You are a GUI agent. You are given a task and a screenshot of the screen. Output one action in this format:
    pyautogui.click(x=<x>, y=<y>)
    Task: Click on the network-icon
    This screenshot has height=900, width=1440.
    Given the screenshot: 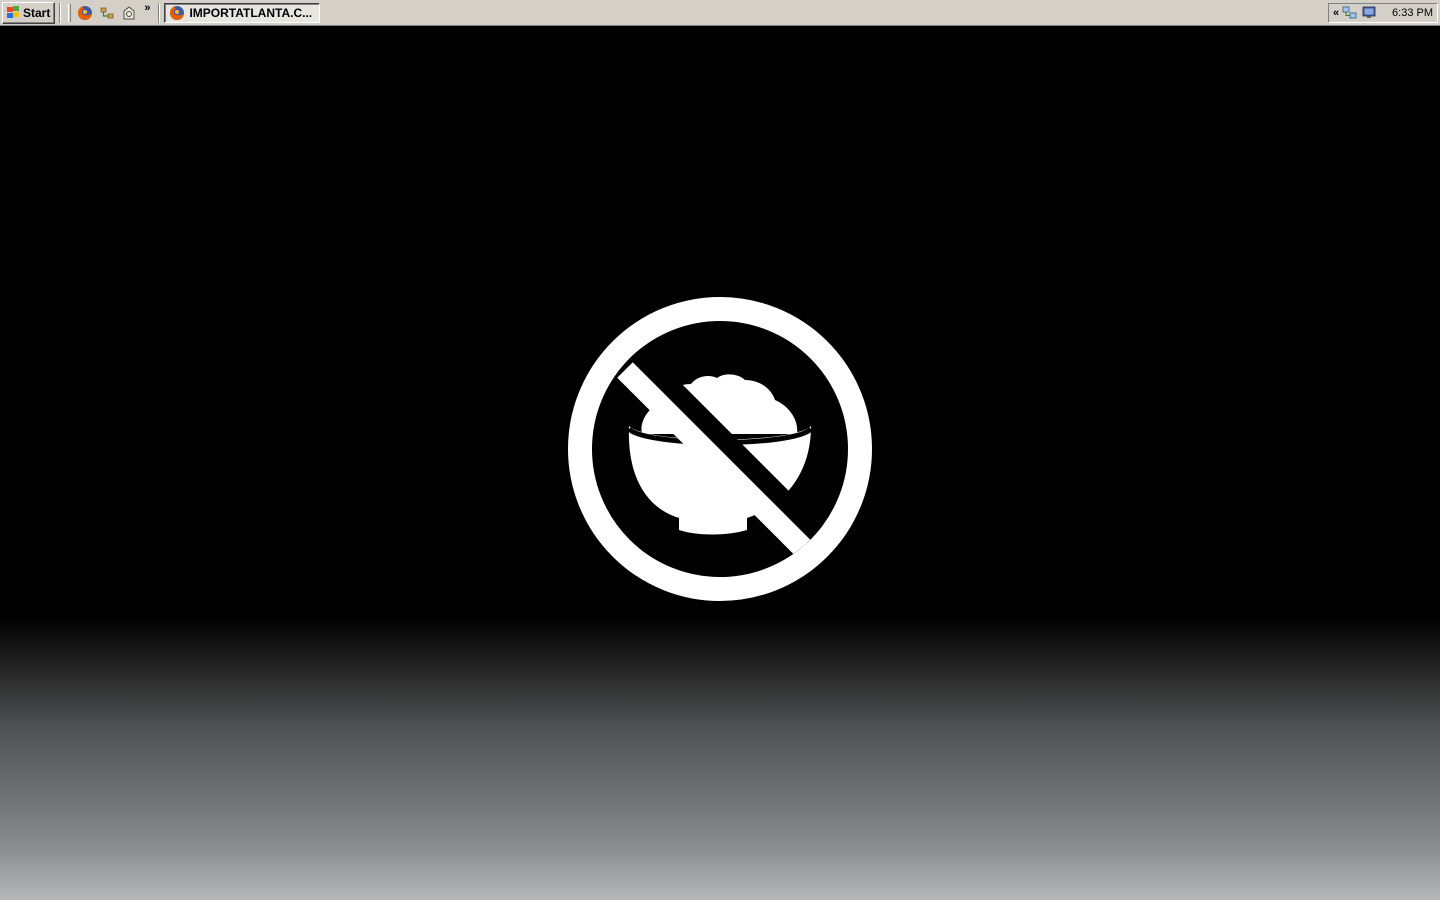 What is the action you would take?
    pyautogui.click(x=107, y=12)
    